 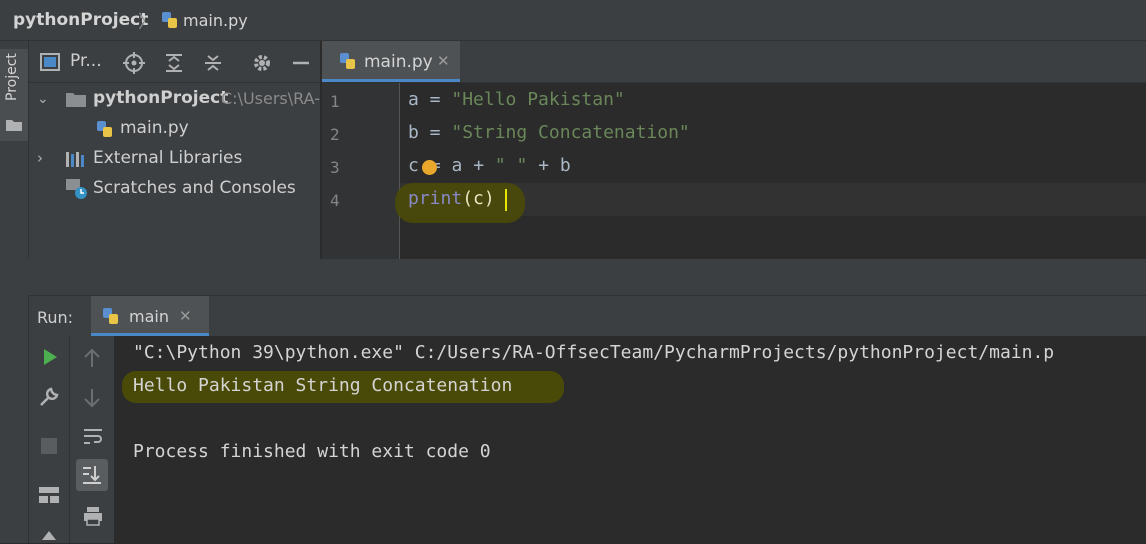 What do you see at coordinates (335, 200) in the screenshot?
I see `line-number: 4` at bounding box center [335, 200].